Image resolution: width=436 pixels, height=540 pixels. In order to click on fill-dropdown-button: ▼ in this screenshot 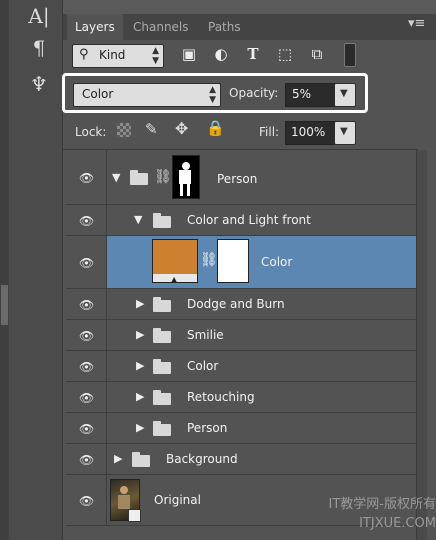, I will do `click(345, 133)`.